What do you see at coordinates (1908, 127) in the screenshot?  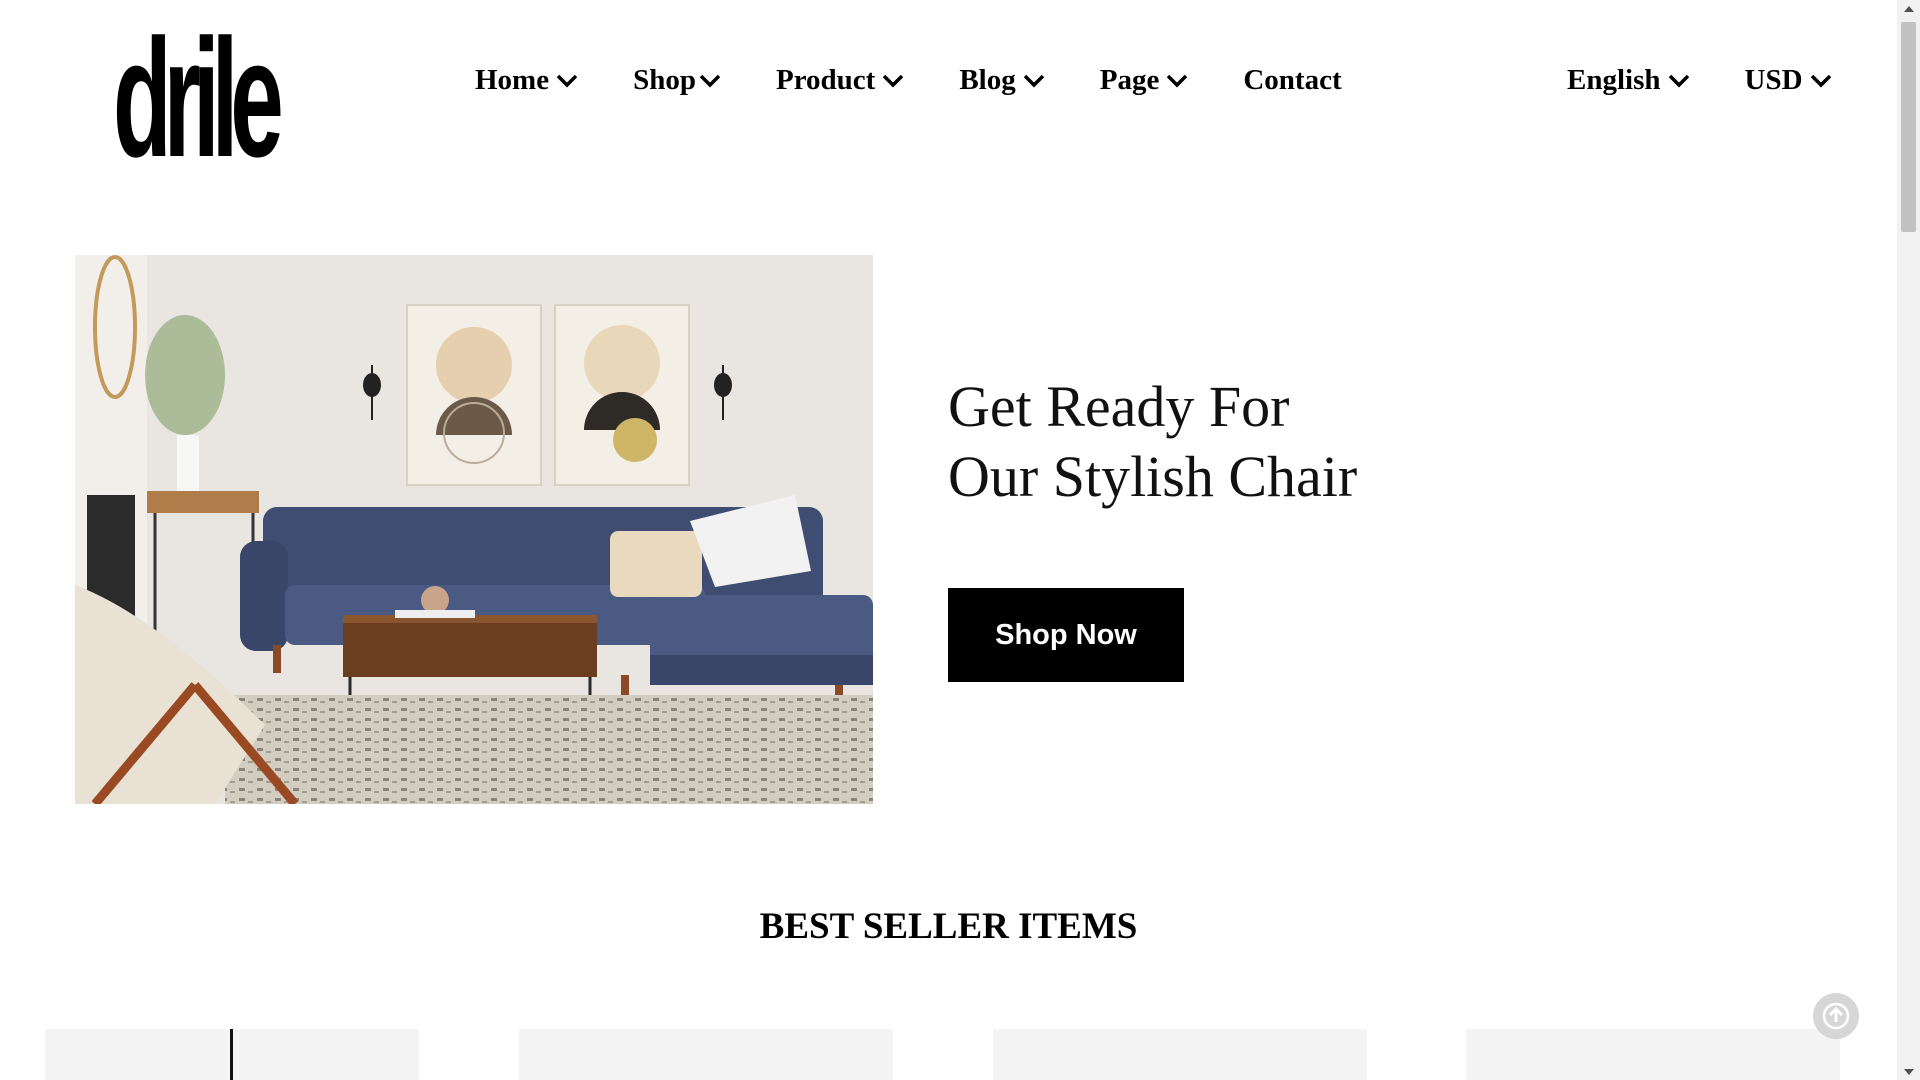 I see `scrollbar-thumb` at bounding box center [1908, 127].